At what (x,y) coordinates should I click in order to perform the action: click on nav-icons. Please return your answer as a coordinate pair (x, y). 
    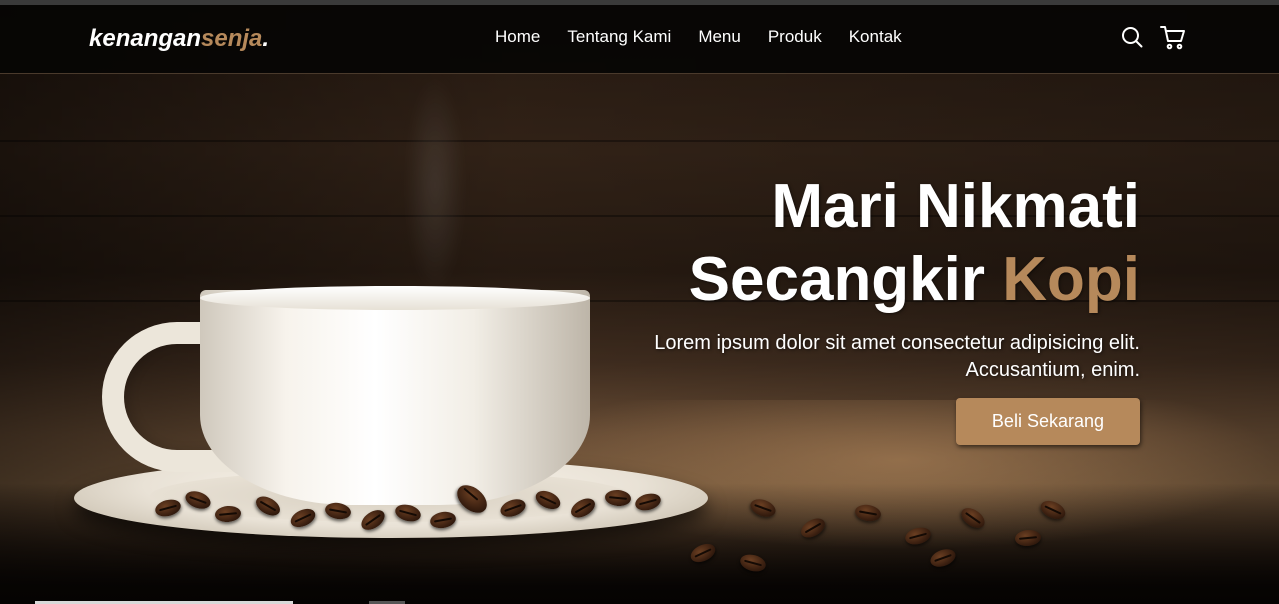
    Looking at the image, I should click on (1153, 38).